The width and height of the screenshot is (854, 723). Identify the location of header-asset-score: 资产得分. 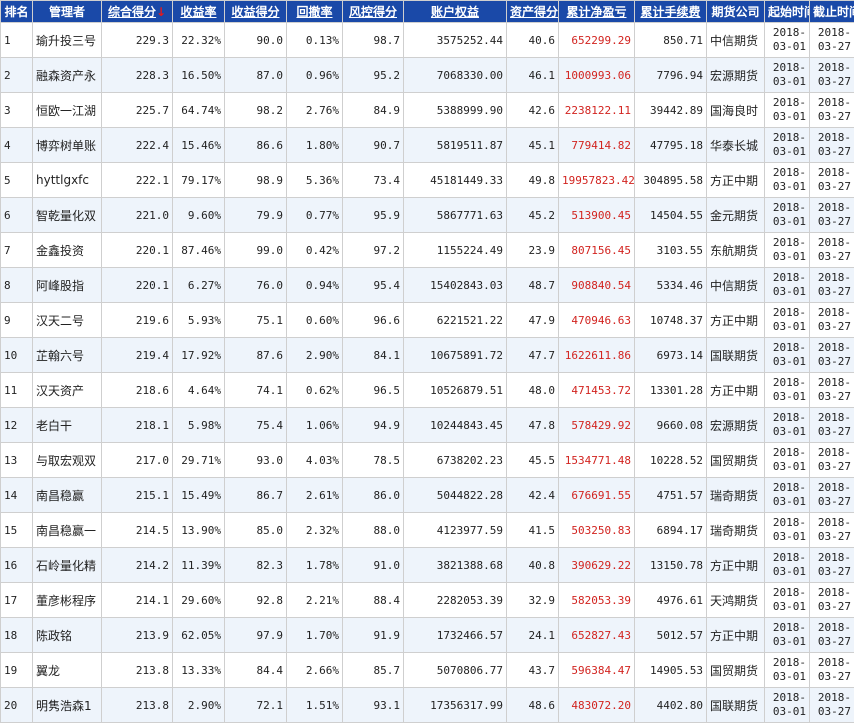
(533, 12).